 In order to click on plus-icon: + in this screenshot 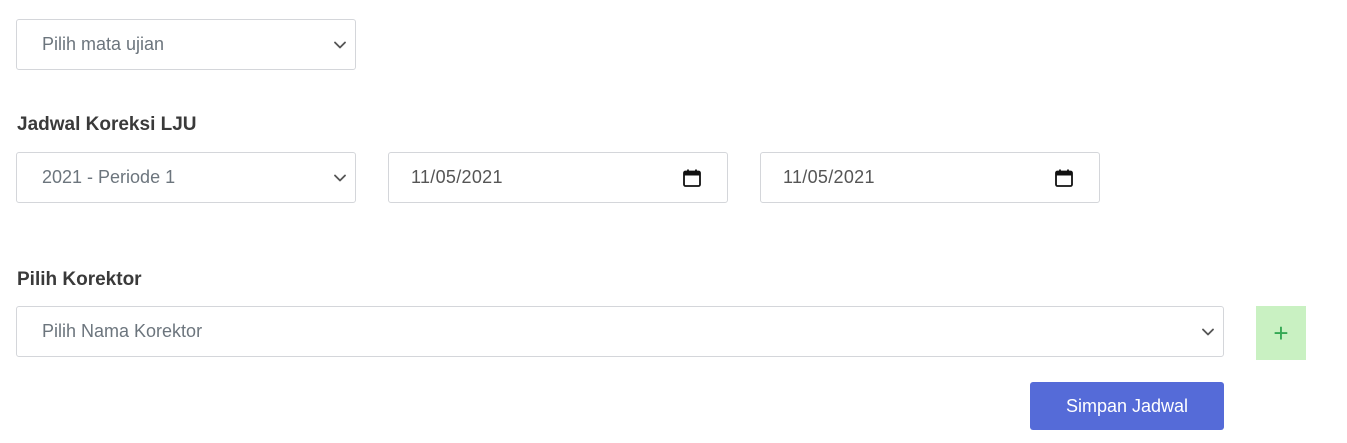, I will do `click(1281, 332)`.